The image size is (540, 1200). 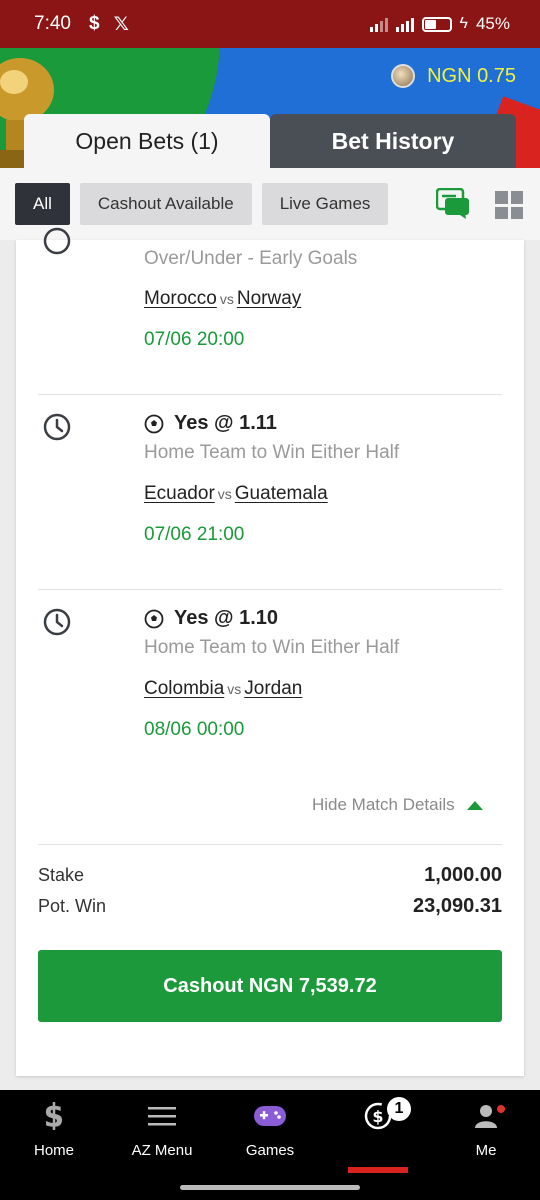 What do you see at coordinates (270, 906) in the screenshot?
I see `potential-win-row: Pot. Win 23,090.31` at bounding box center [270, 906].